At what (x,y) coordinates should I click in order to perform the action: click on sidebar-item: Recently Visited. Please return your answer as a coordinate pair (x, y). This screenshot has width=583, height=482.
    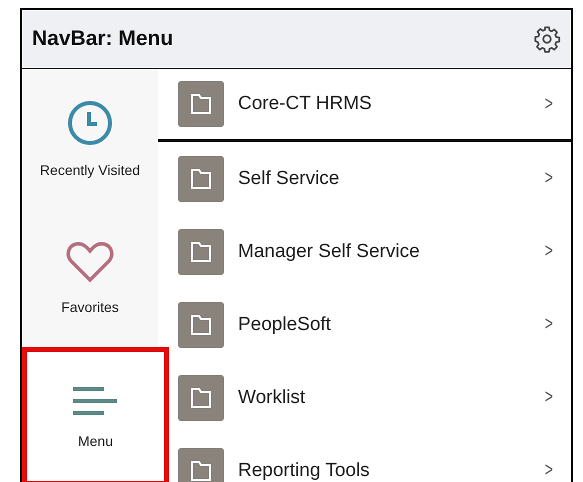
    Looking at the image, I should click on (90, 138).